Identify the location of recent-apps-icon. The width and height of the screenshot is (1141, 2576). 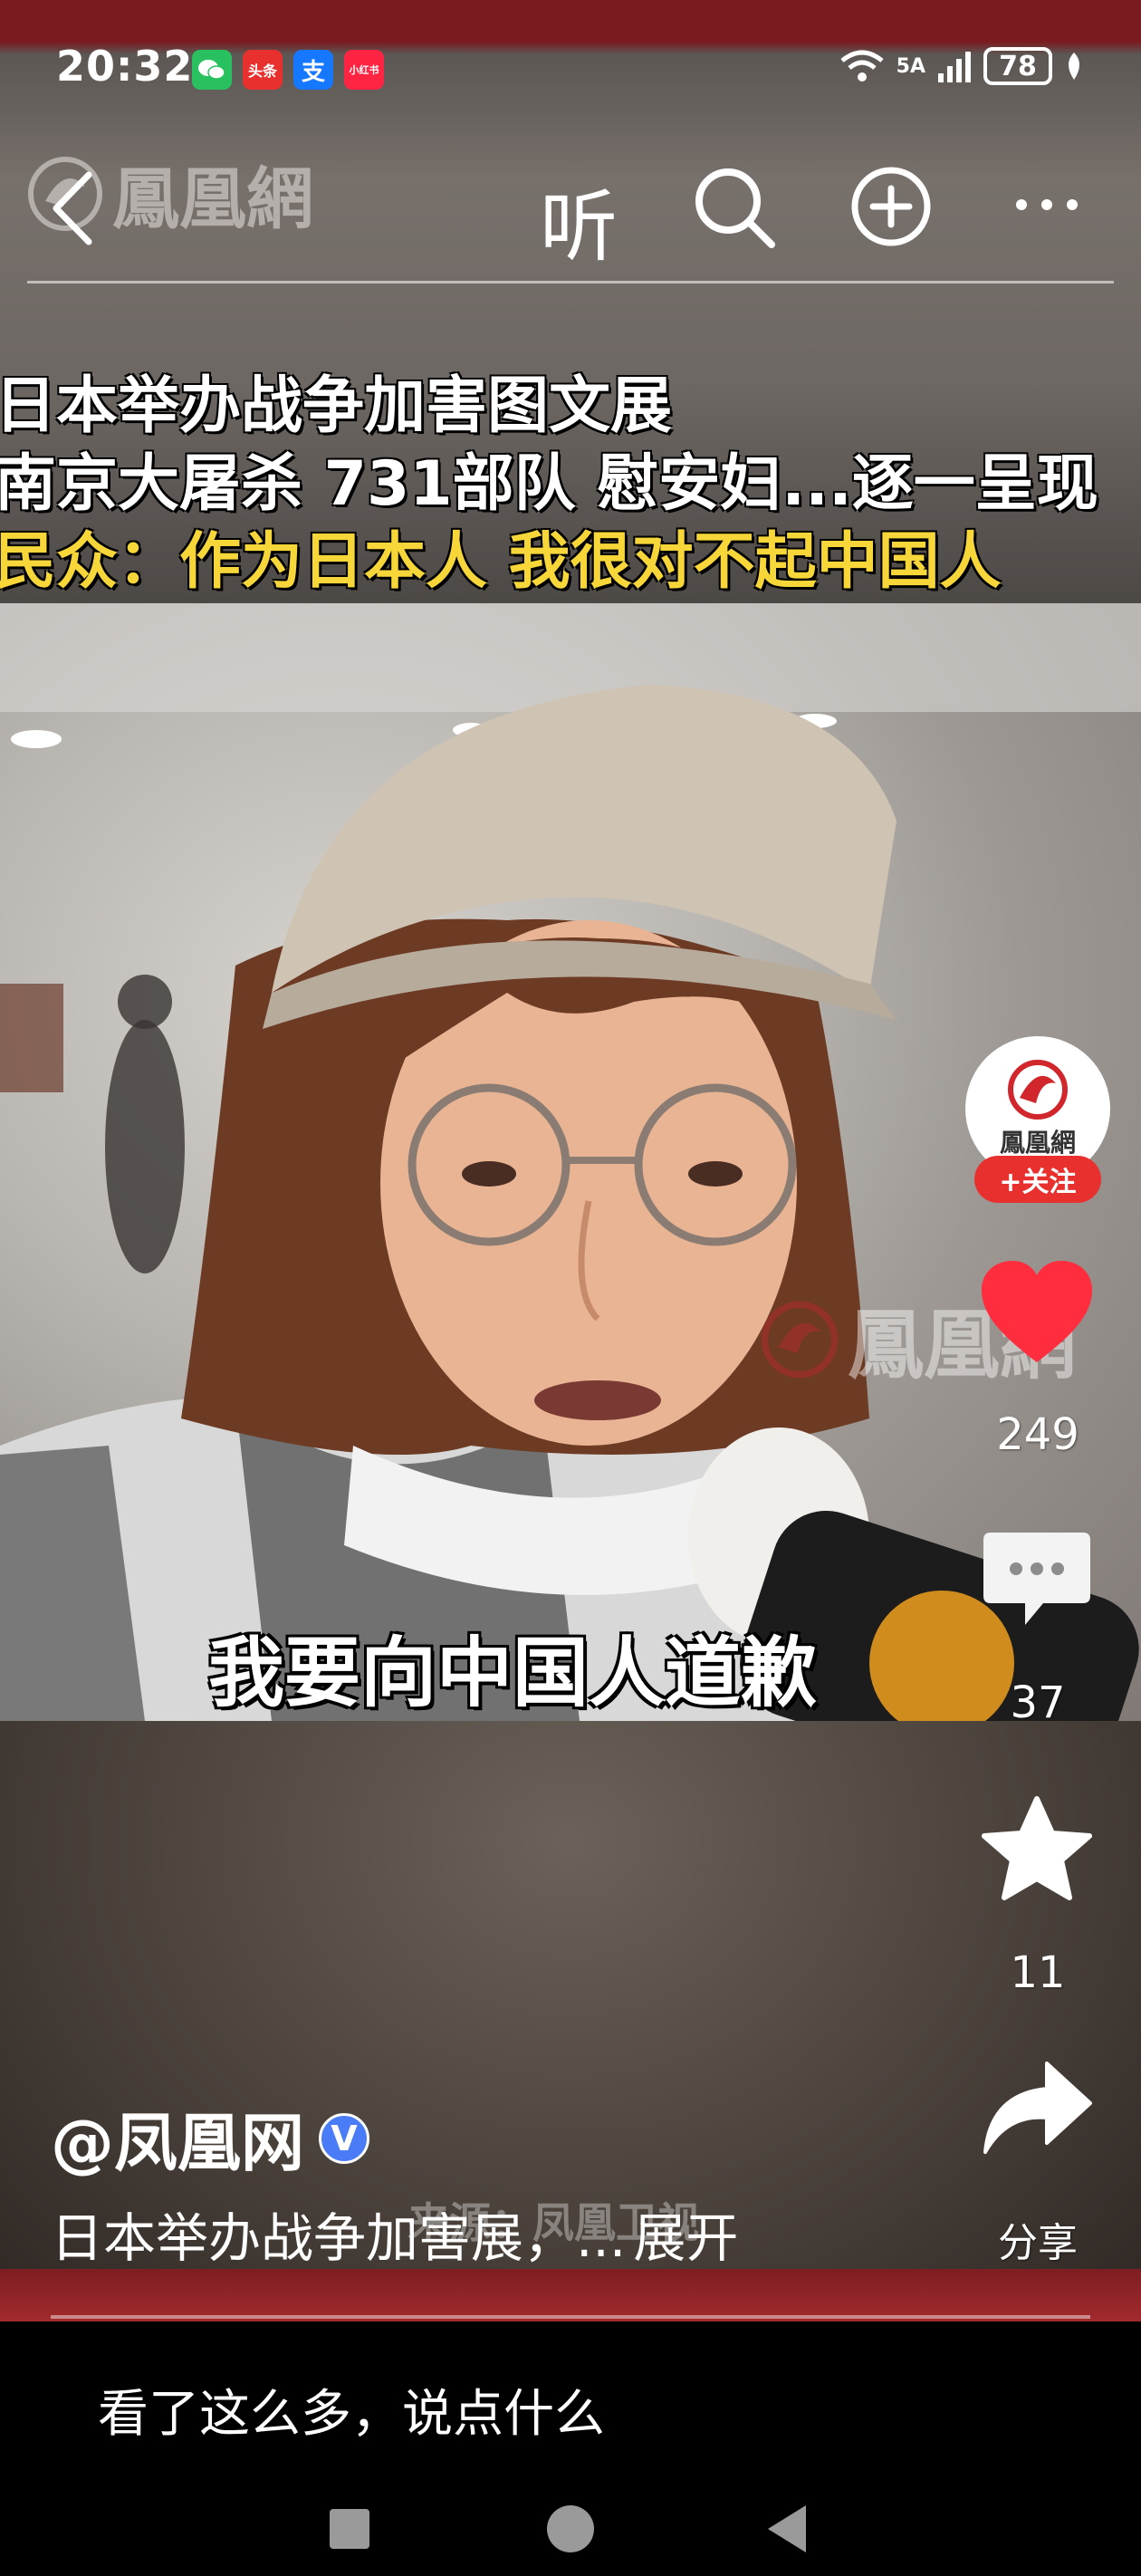
(349, 2529).